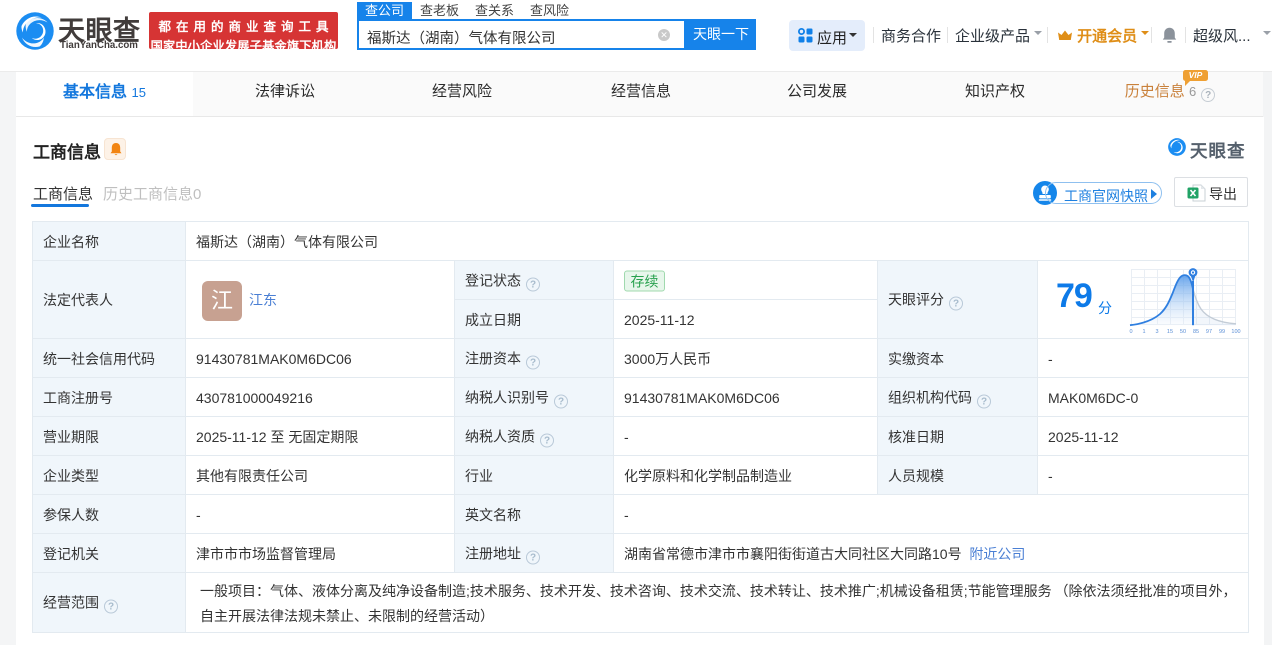 Image resolution: width=1272 pixels, height=645 pixels. Describe the element at coordinates (1130, 332) in the screenshot. I see `svg-text: 0` at that location.